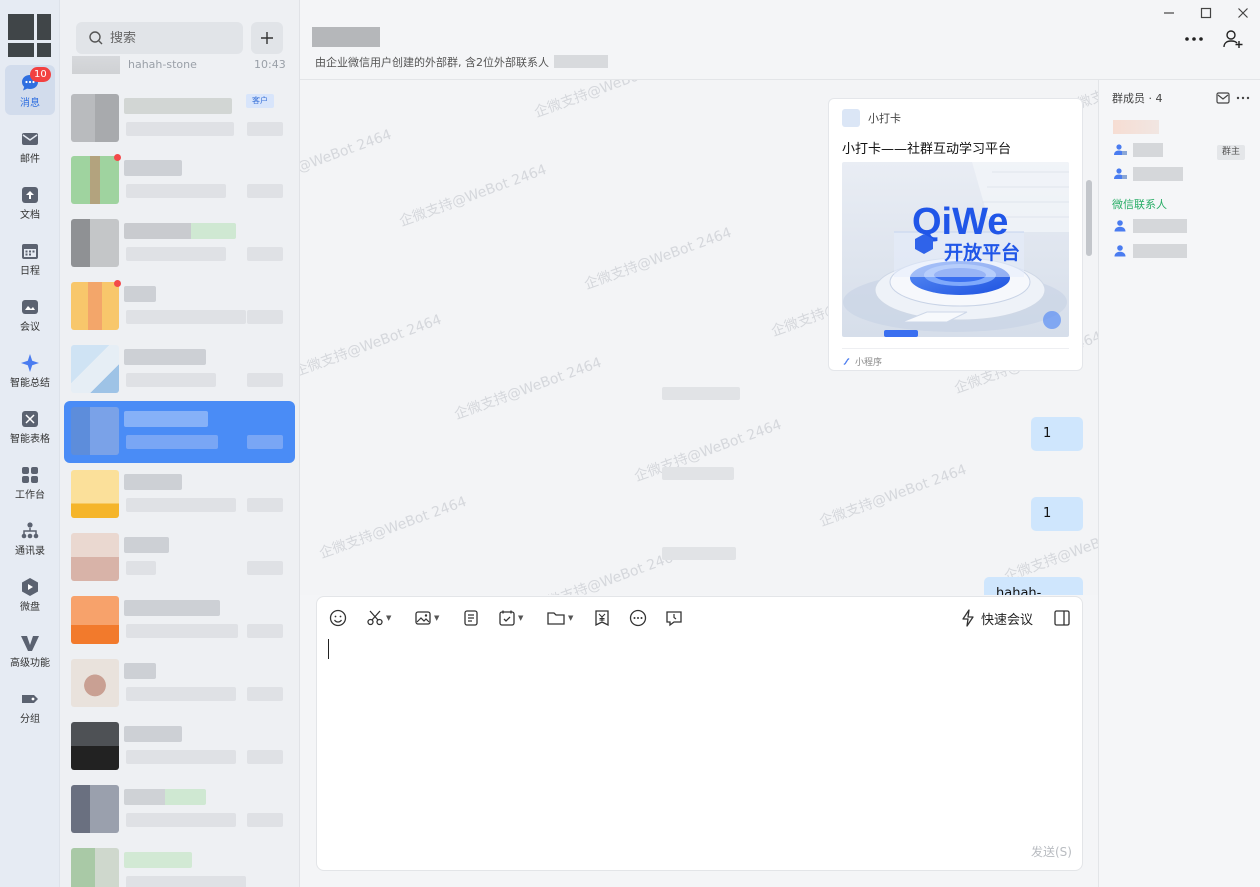  I want to click on add-member-button, so click(1233, 39).